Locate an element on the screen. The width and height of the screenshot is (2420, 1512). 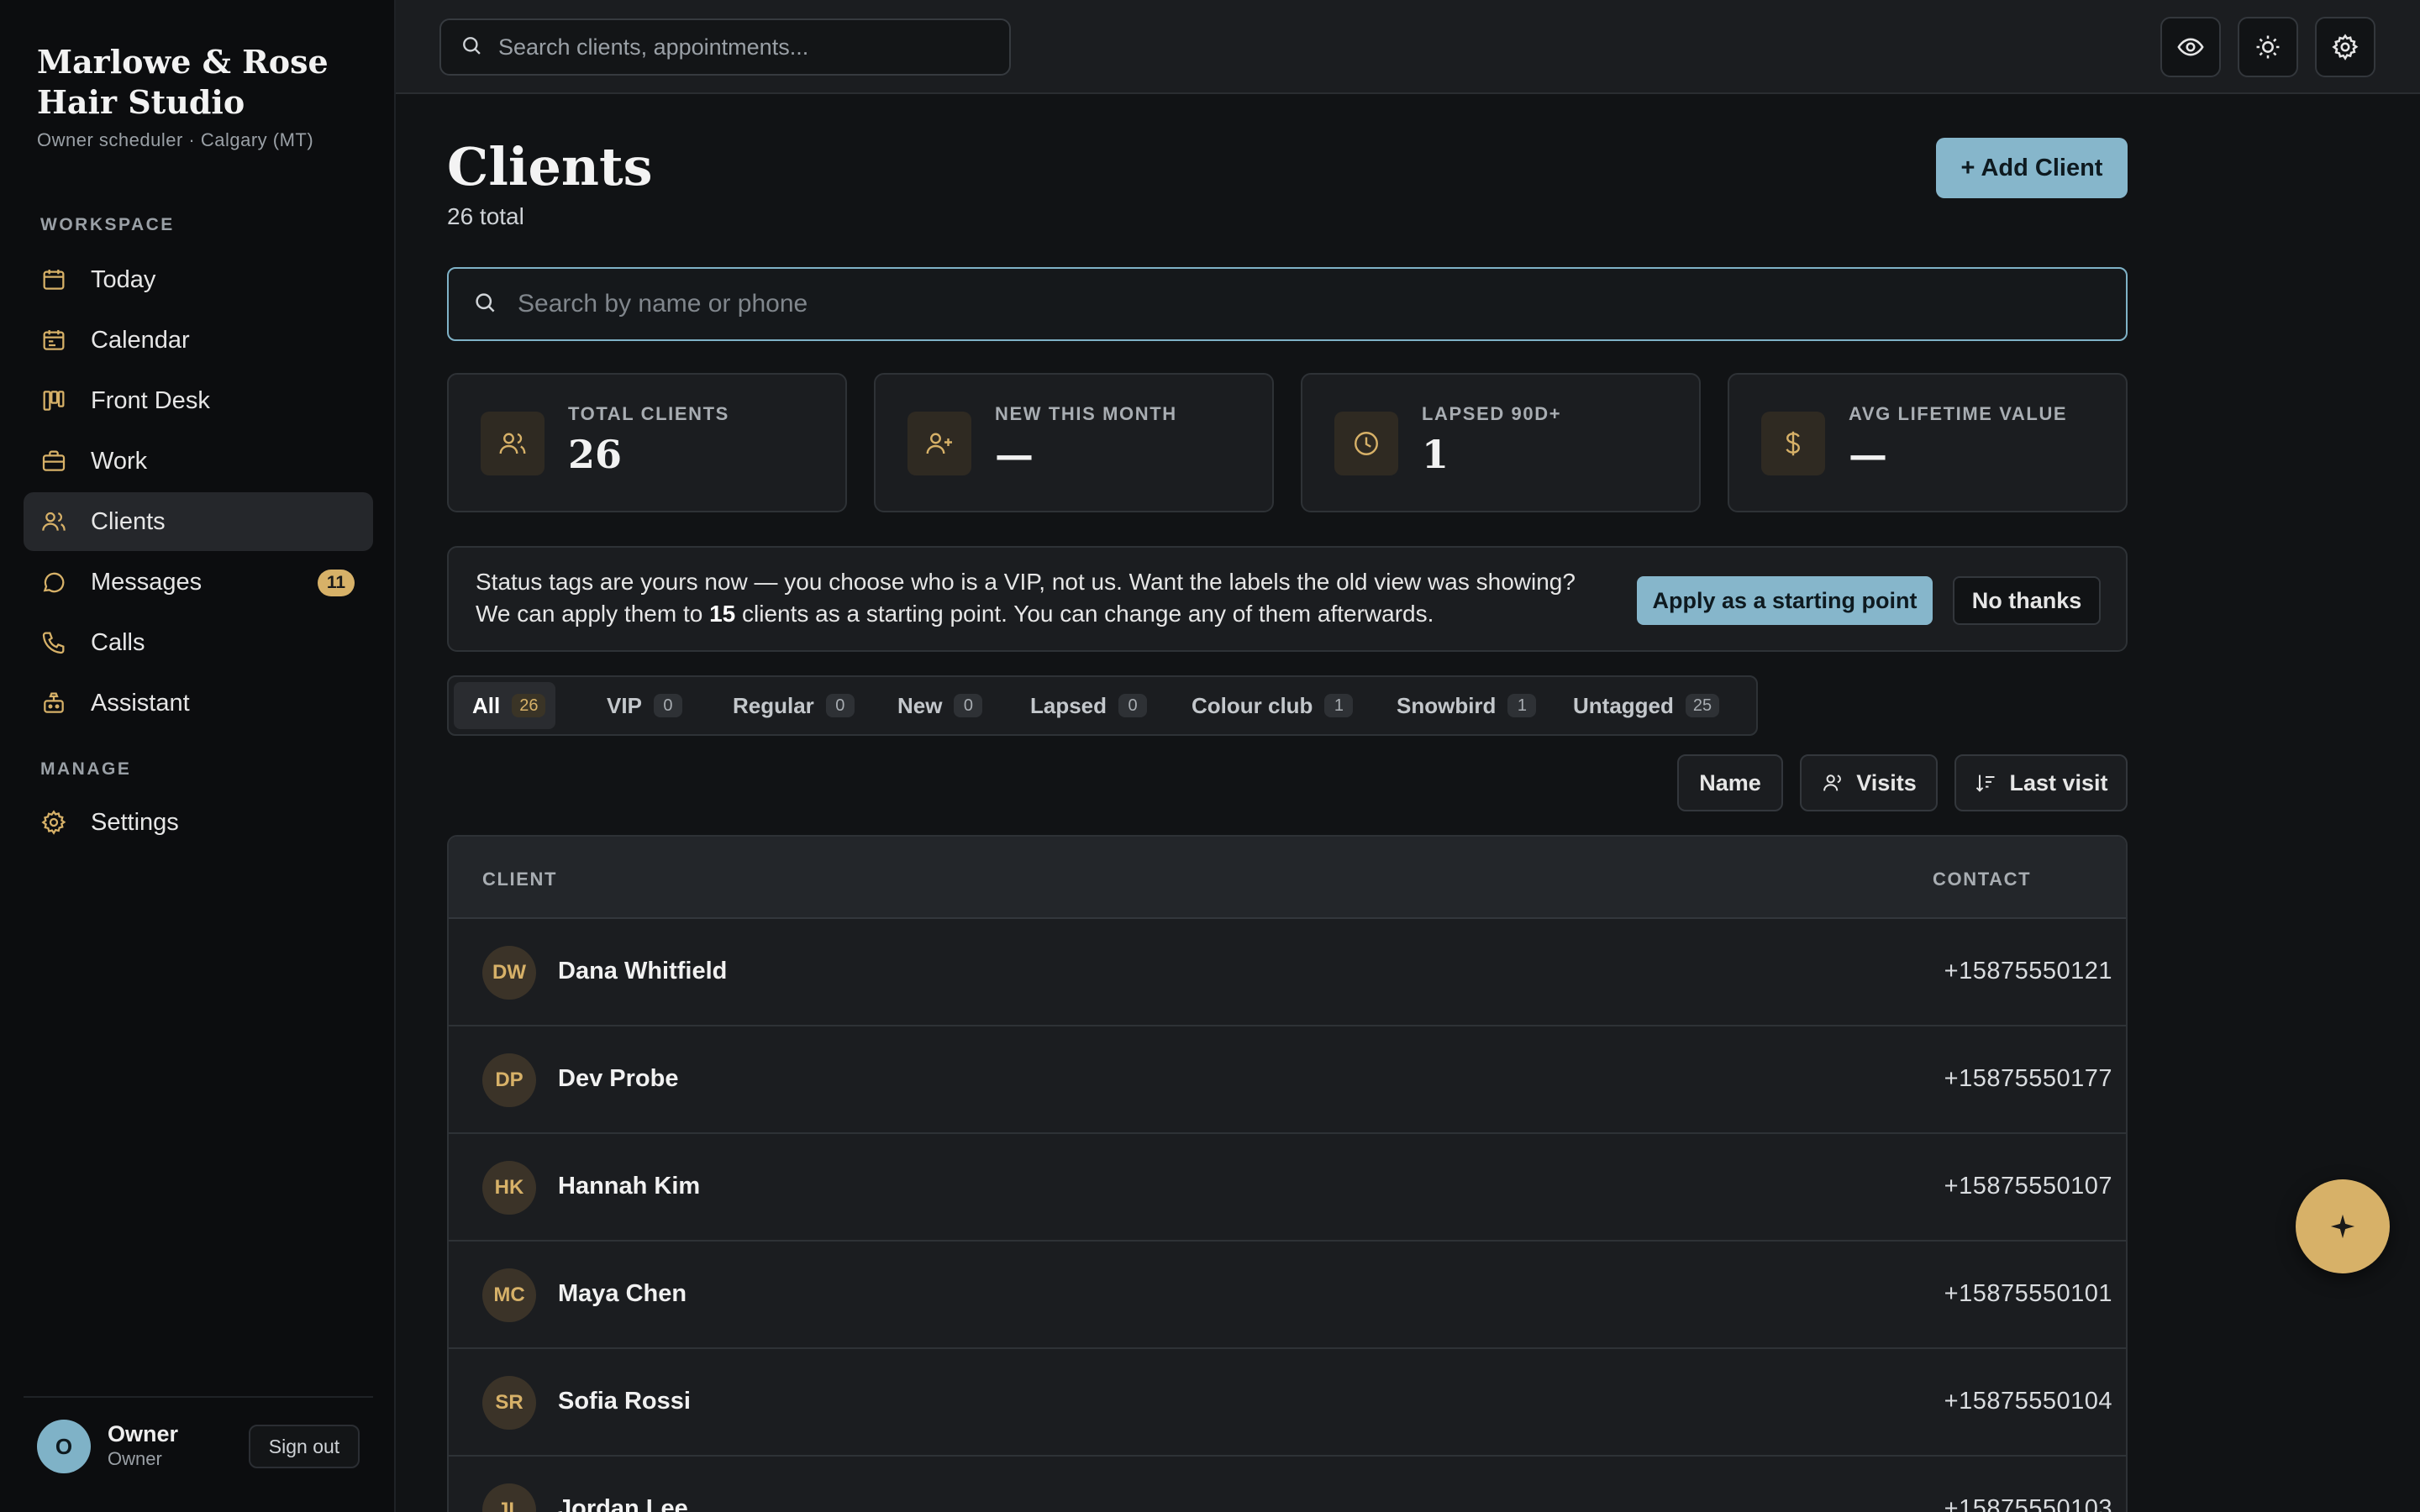
sort-visits-button: Visits is located at coordinates (1869, 782).